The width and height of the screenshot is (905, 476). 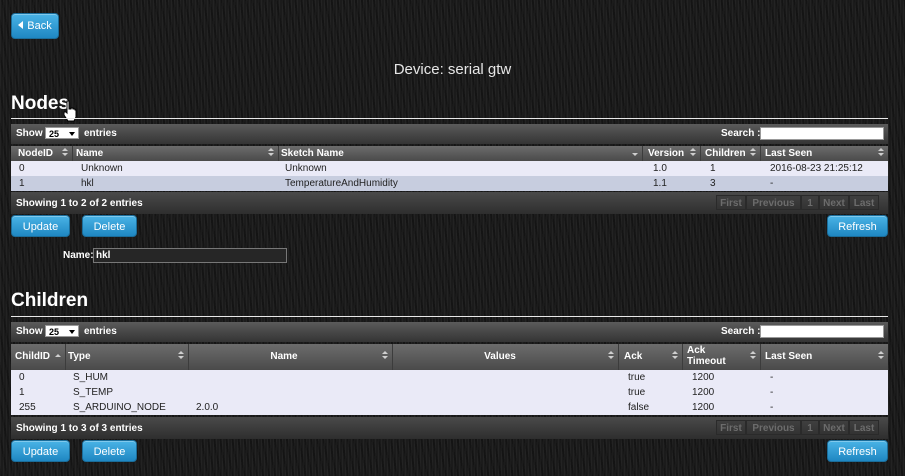 What do you see at coordinates (722, 357) in the screenshot?
I see `col-ack-timeout: Ack Timeout` at bounding box center [722, 357].